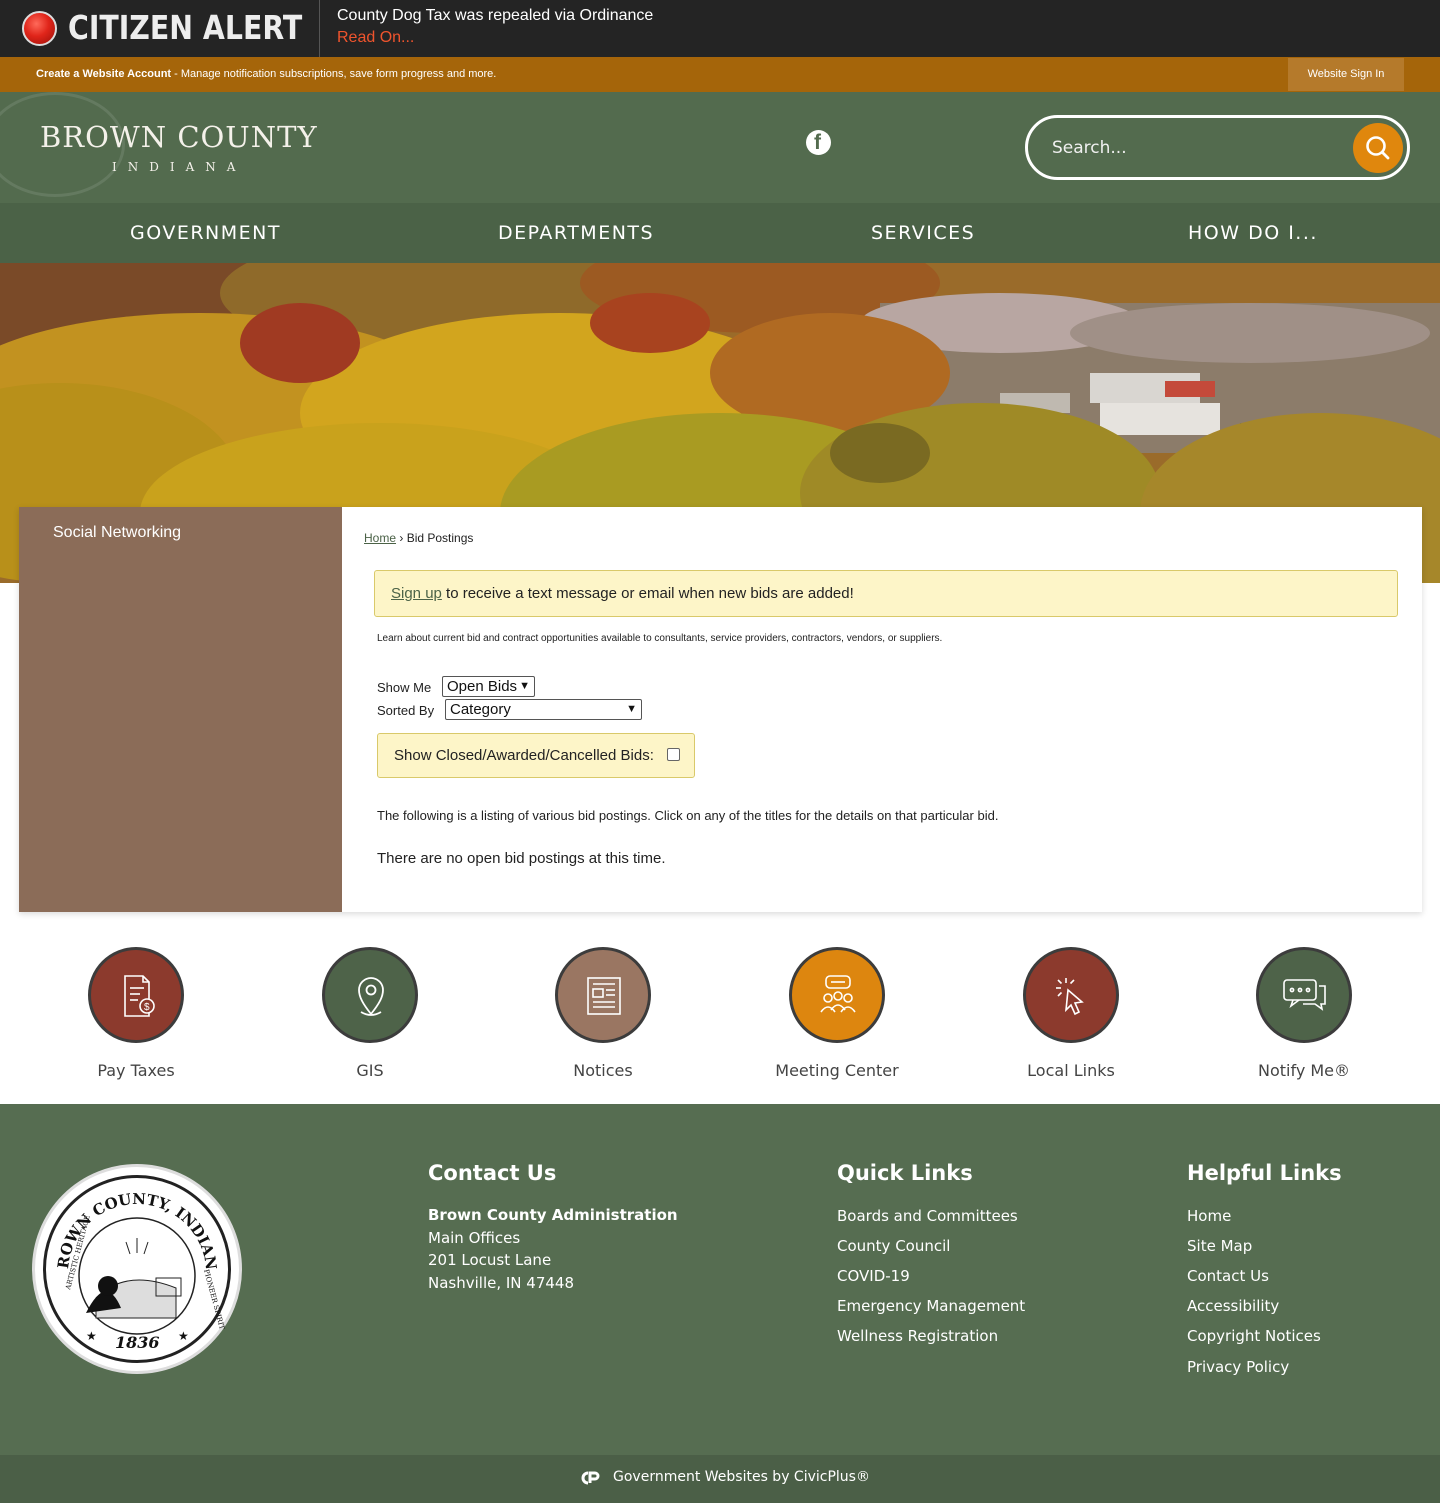 The height and width of the screenshot is (1503, 1440). I want to click on civicplus-credit-link: Government Websites by CivicPlus®, so click(741, 1477).